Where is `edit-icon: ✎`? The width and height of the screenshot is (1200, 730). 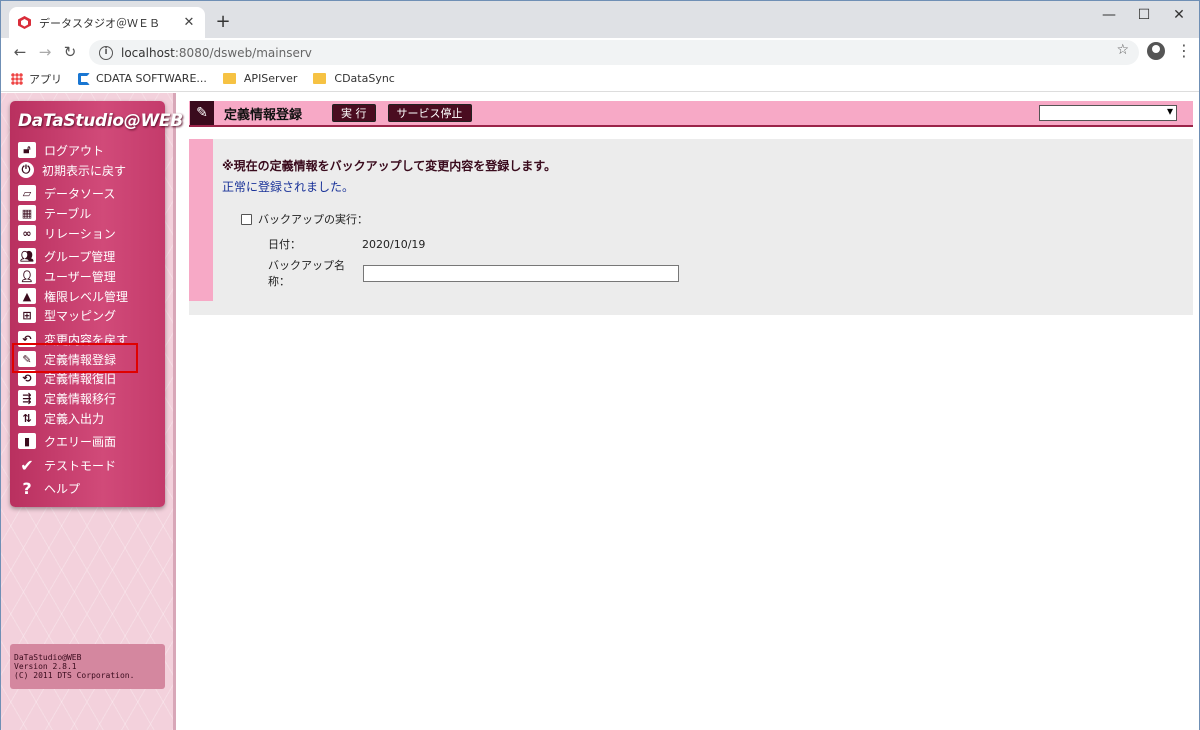
edit-icon: ✎ is located at coordinates (202, 113).